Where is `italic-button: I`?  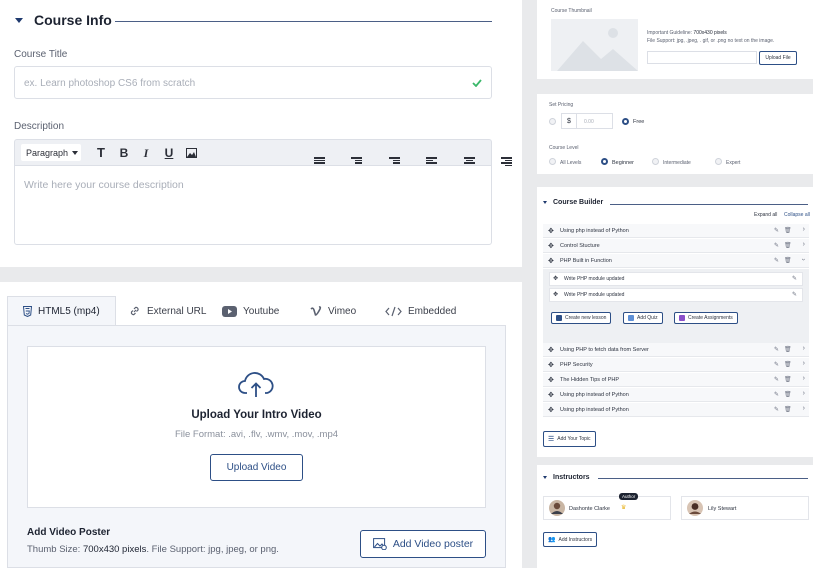 italic-button: I is located at coordinates (146, 153).